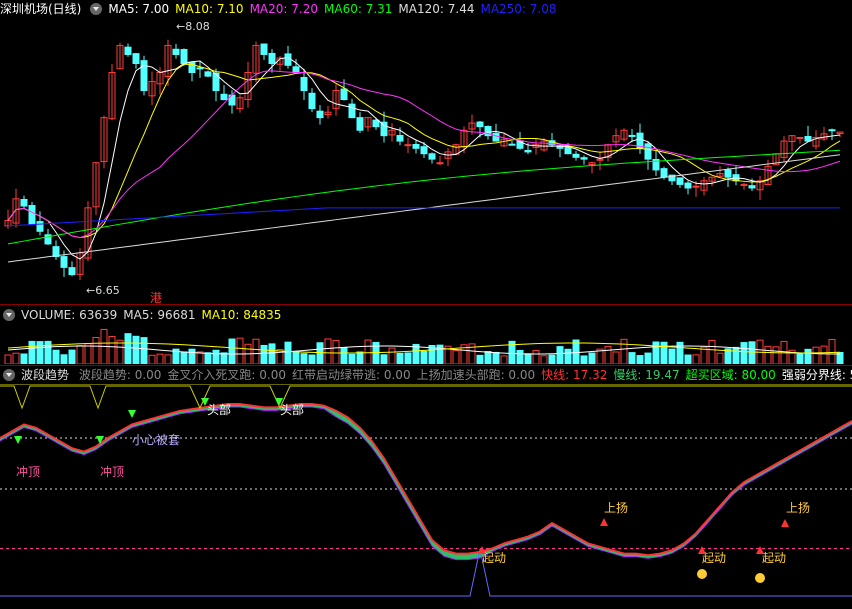 The width and height of the screenshot is (852, 609). What do you see at coordinates (103, 290) in the screenshot?
I see `low-price-label: ←6.65` at bounding box center [103, 290].